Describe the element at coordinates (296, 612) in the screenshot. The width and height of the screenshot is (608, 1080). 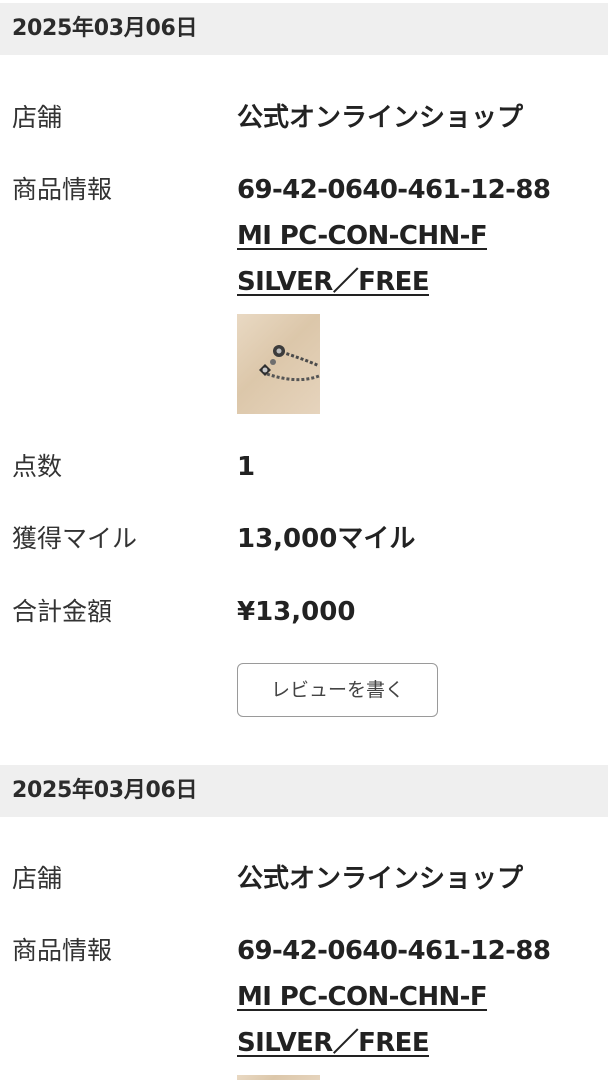
I see `total-value: ¥13,000` at that location.